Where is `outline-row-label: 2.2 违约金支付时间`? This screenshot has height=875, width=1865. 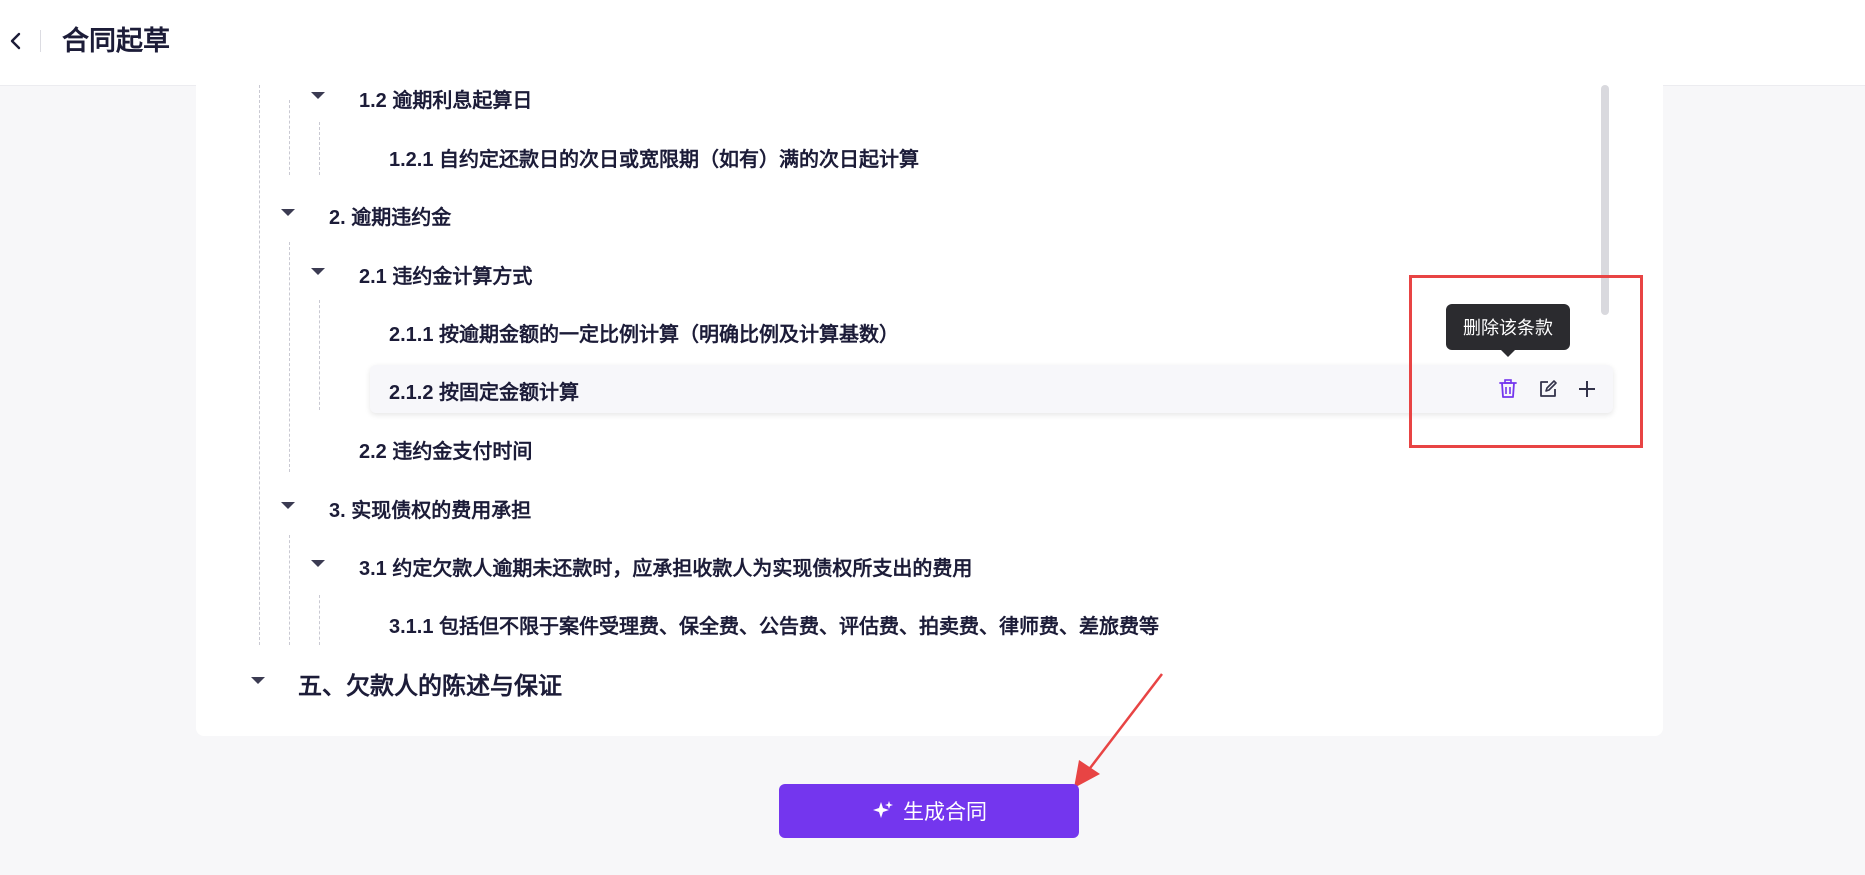
outline-row-label: 2.2 违约金支付时间 is located at coordinates (446, 451).